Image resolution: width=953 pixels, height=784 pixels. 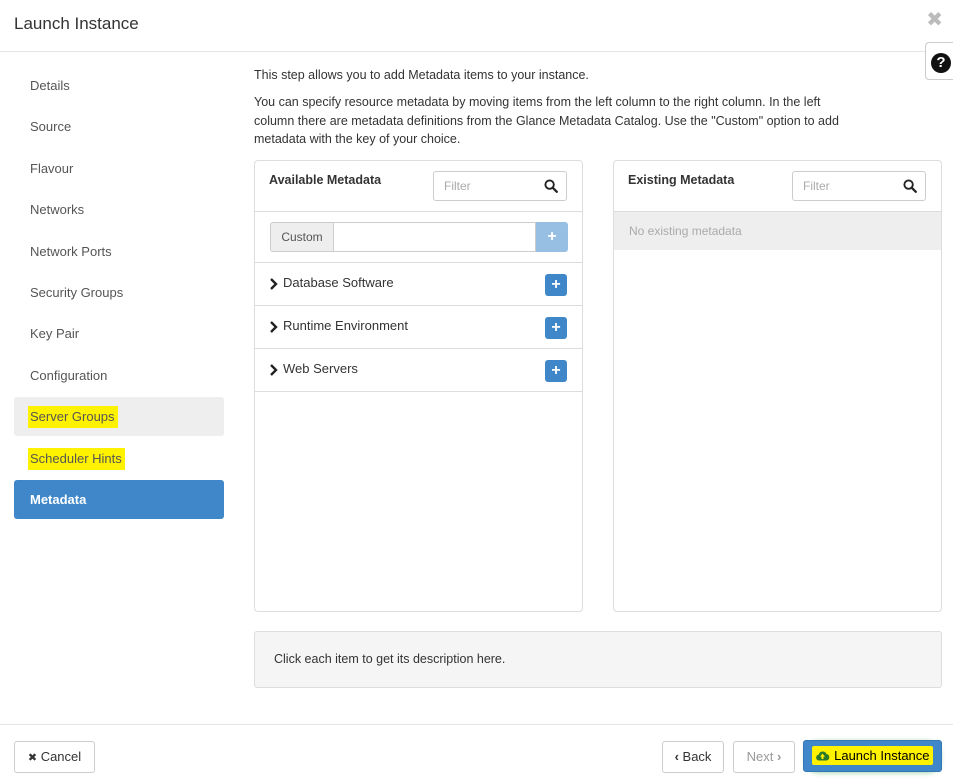 I want to click on cancel-button: ✖ Cancel, so click(x=54, y=757).